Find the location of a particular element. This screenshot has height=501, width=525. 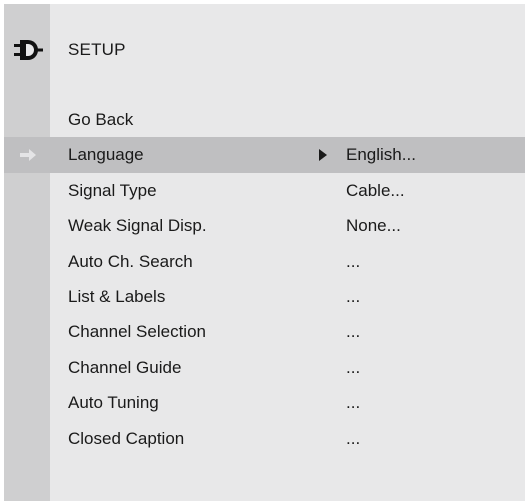

setup-plug-icon is located at coordinates (29, 50).